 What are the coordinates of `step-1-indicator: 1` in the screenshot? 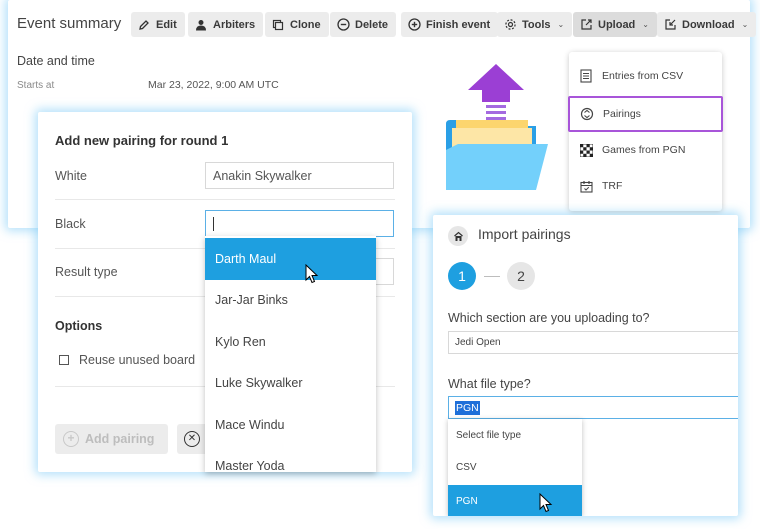 It's located at (462, 276).